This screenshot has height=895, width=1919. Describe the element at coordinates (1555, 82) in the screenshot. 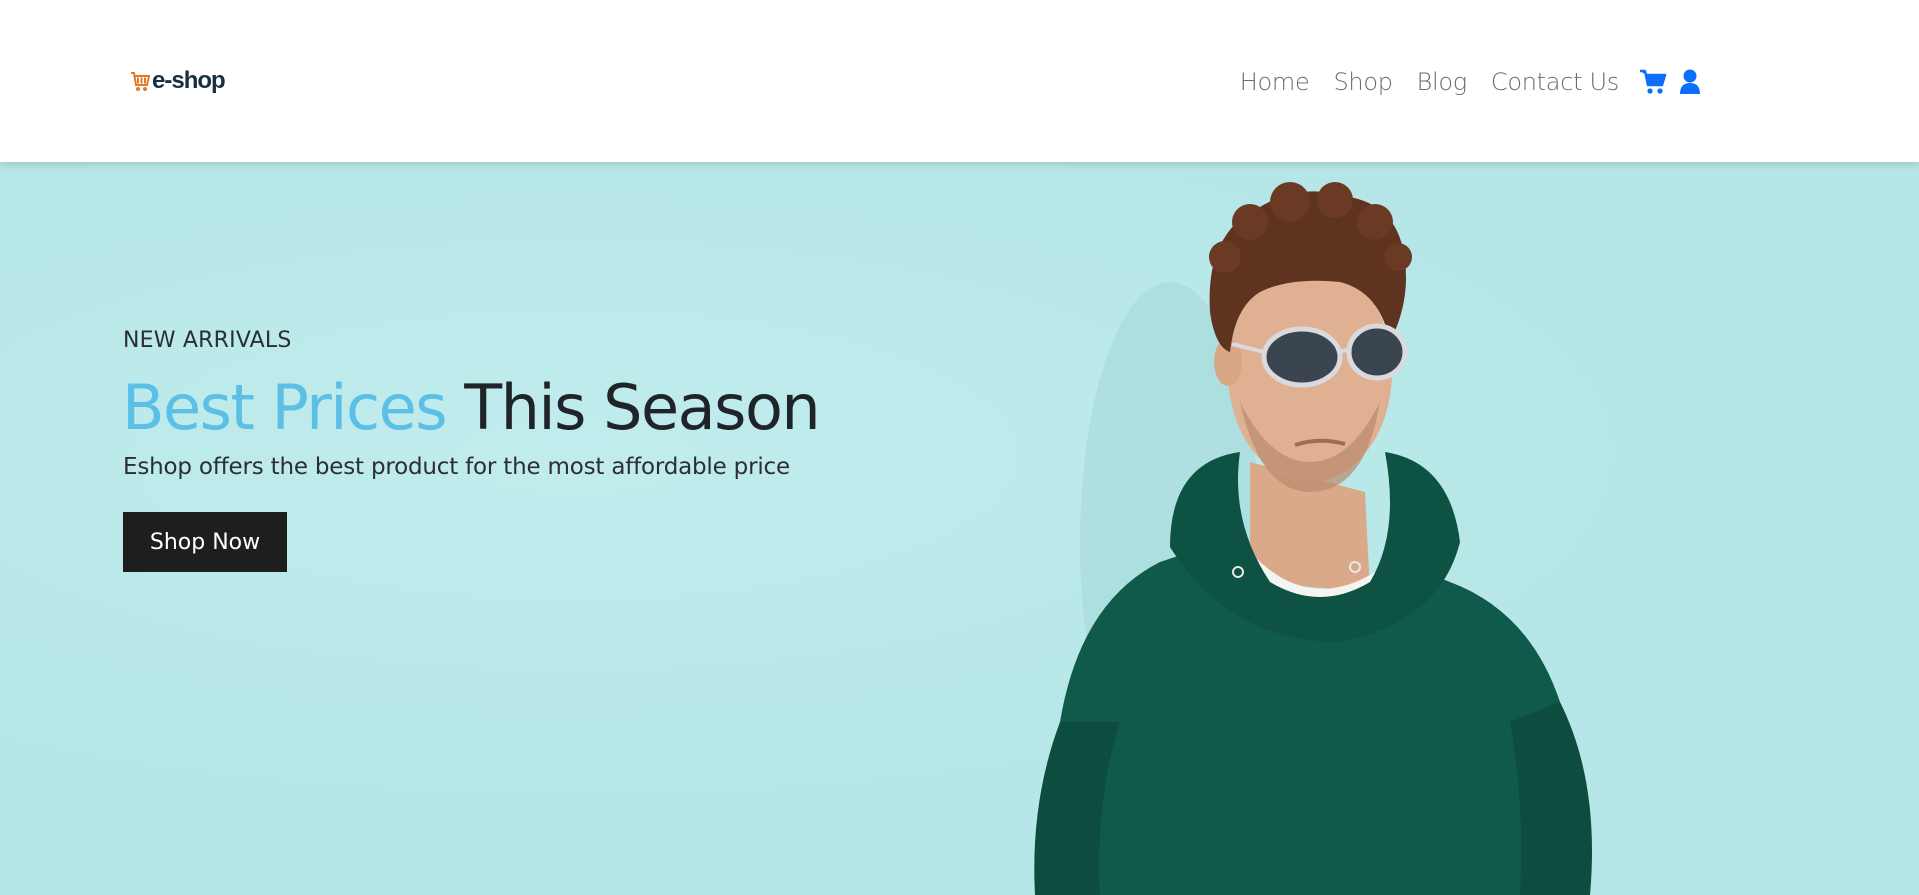

I see `nav-contact-us: Contact Us` at that location.